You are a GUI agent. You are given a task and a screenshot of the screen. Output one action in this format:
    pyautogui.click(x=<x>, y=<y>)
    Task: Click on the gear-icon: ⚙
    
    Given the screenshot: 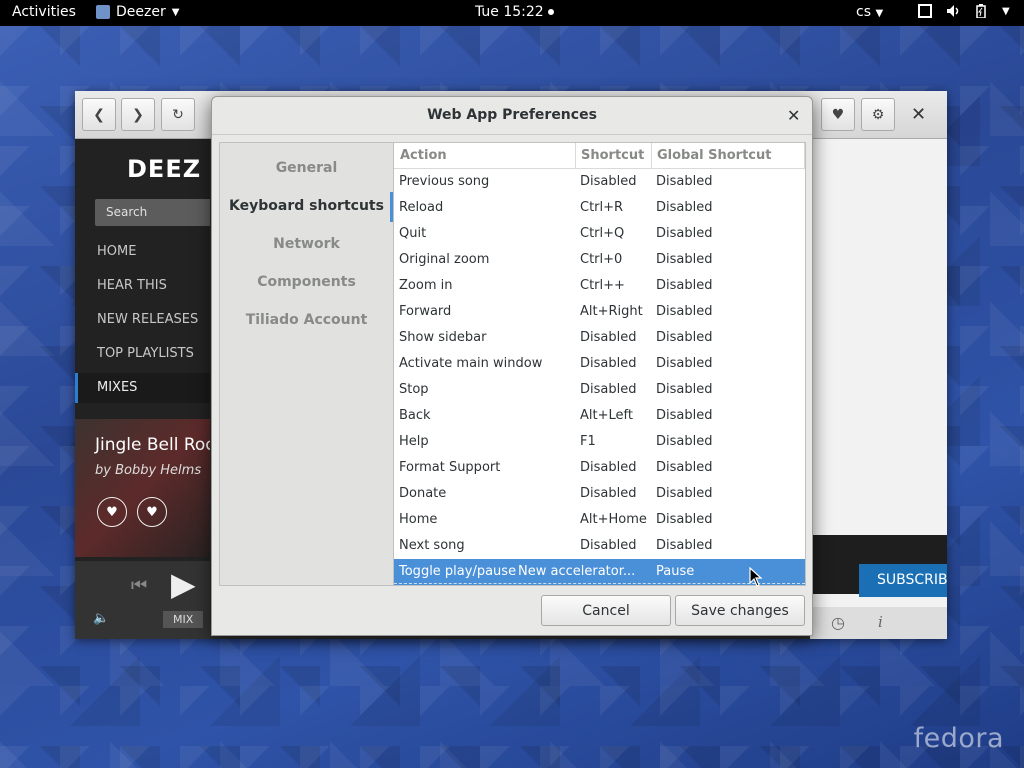 What is the action you would take?
    pyautogui.click(x=878, y=114)
    